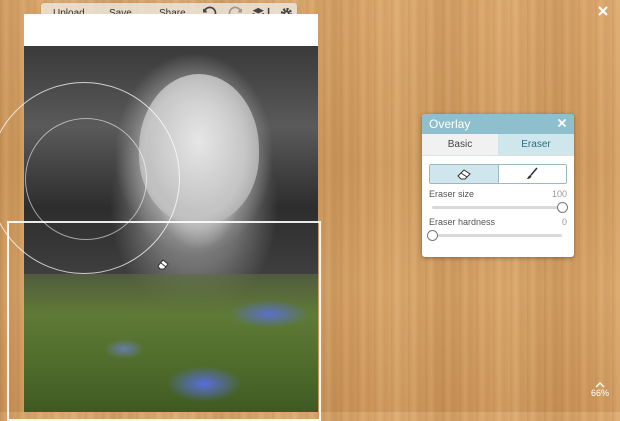 This screenshot has height=421, width=620. I want to click on eraser-hardness-value: 0, so click(564, 222).